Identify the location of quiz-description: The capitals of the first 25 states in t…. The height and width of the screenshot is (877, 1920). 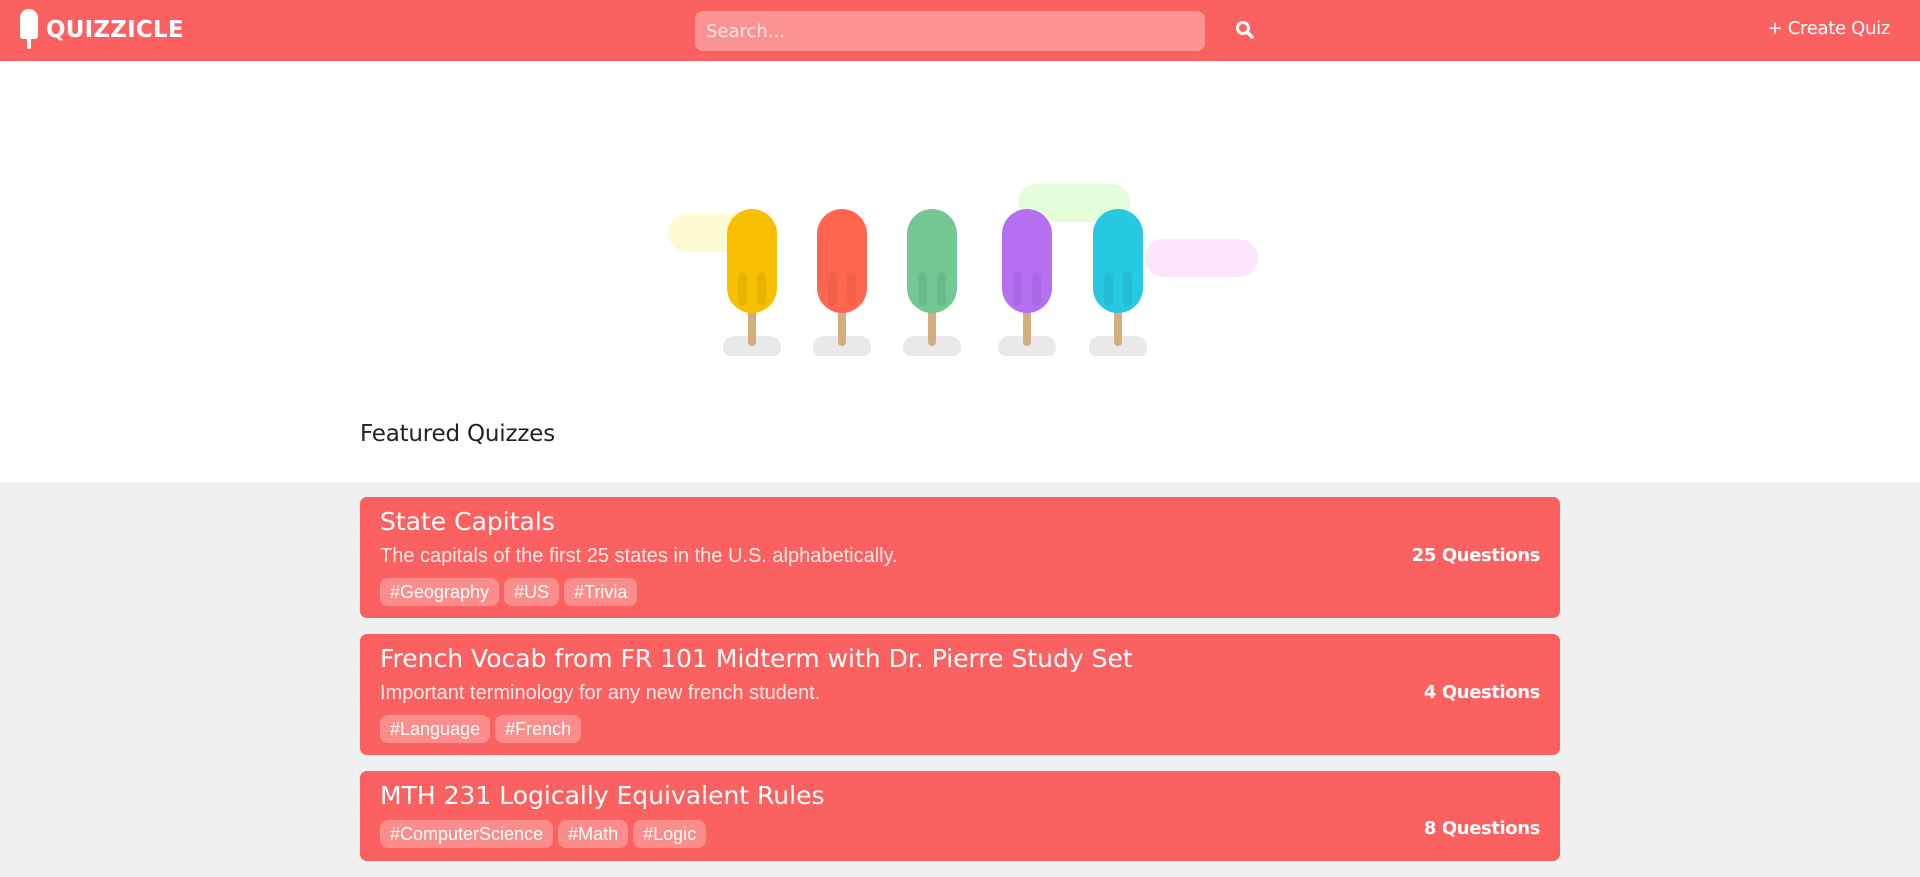
(639, 556).